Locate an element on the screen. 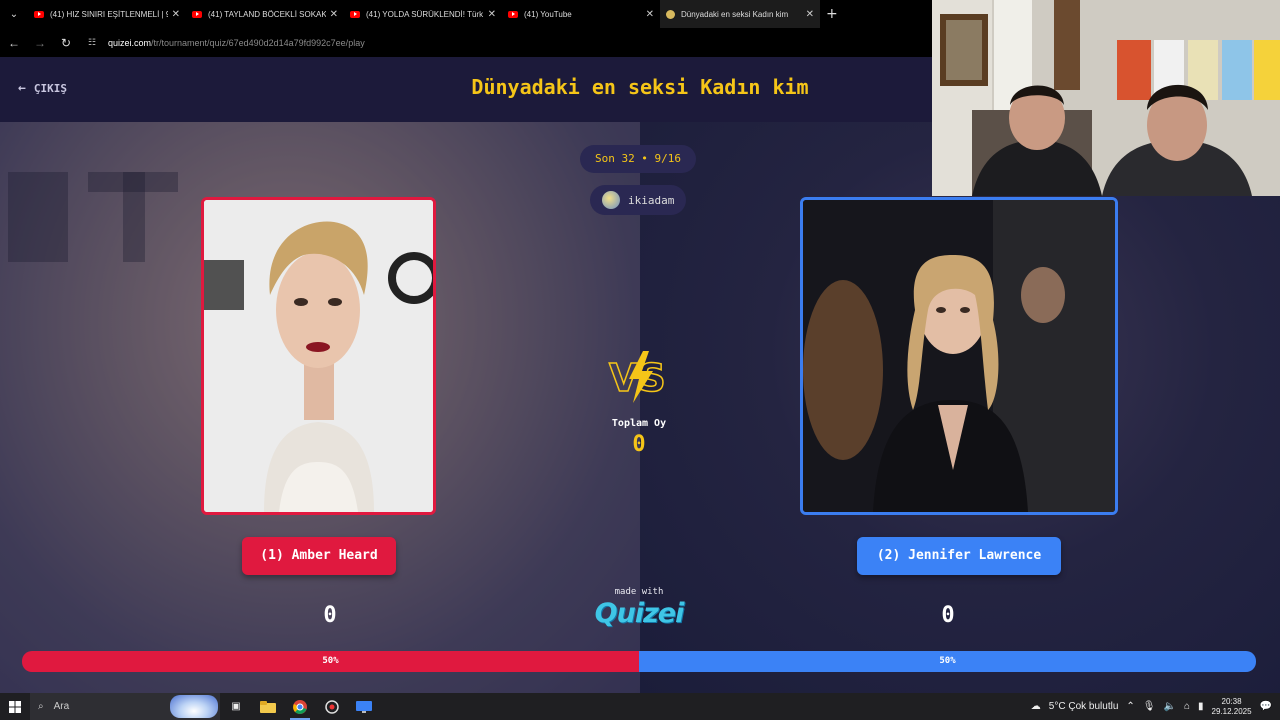 Image resolution: width=1280 pixels, height=720 pixels. avatar is located at coordinates (611, 200).